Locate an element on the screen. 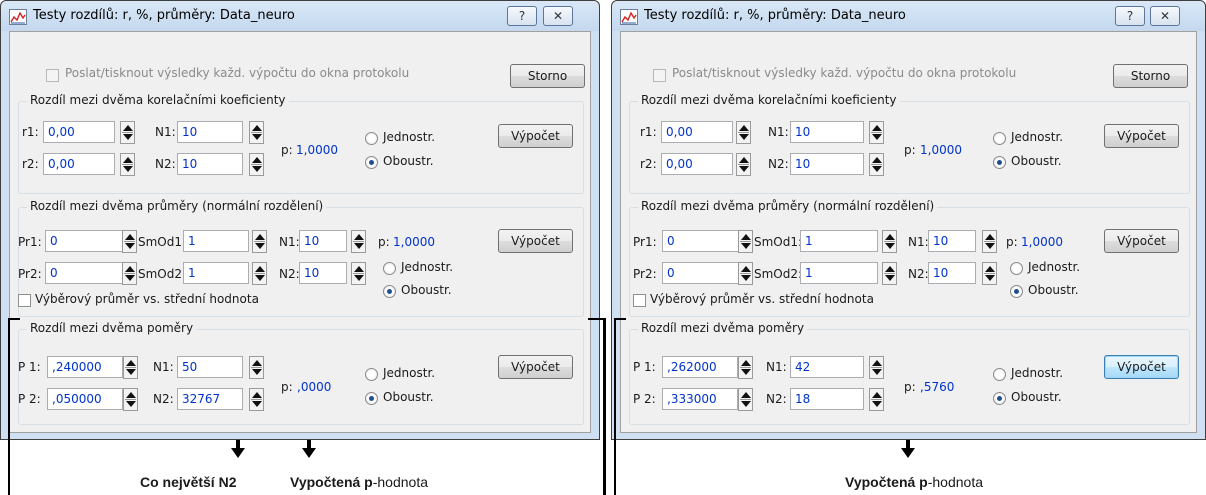 The image size is (1206, 495). n2-label: N2: is located at coordinates (918, 274).